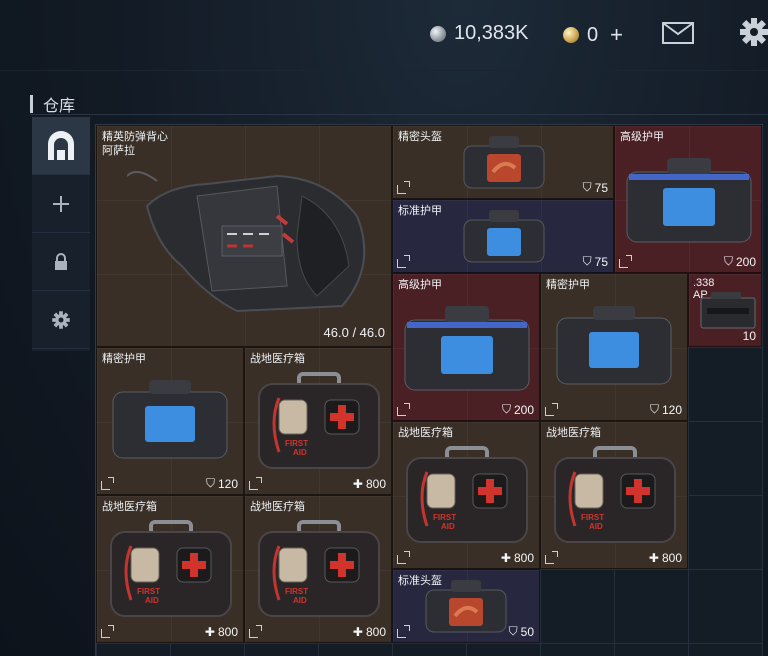  What do you see at coordinates (749, 336) in the screenshot?
I see `ammo-count: 10` at bounding box center [749, 336].